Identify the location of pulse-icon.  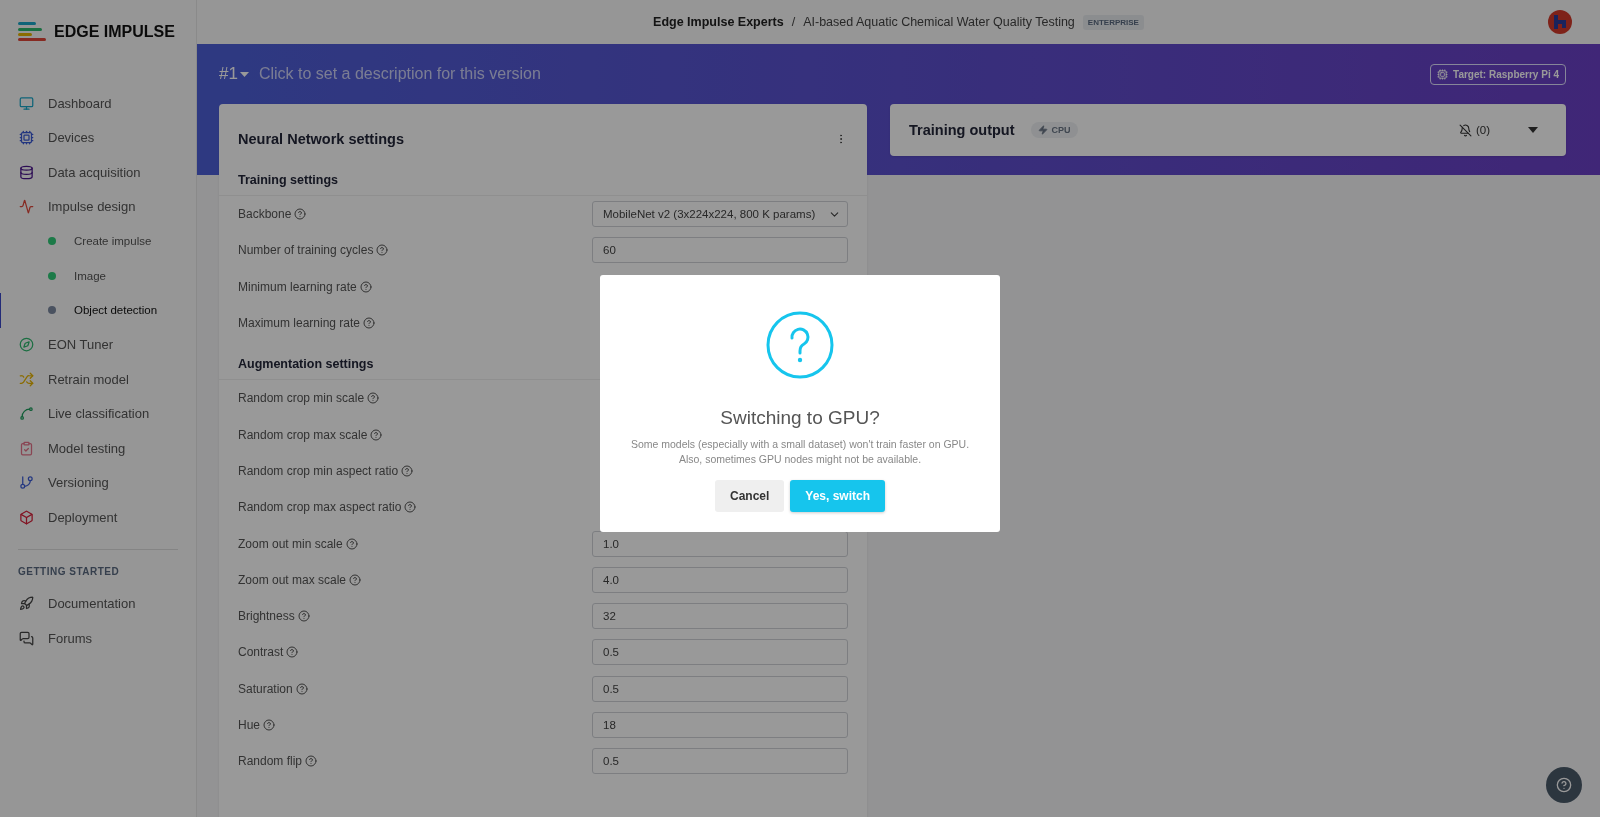
(26, 207).